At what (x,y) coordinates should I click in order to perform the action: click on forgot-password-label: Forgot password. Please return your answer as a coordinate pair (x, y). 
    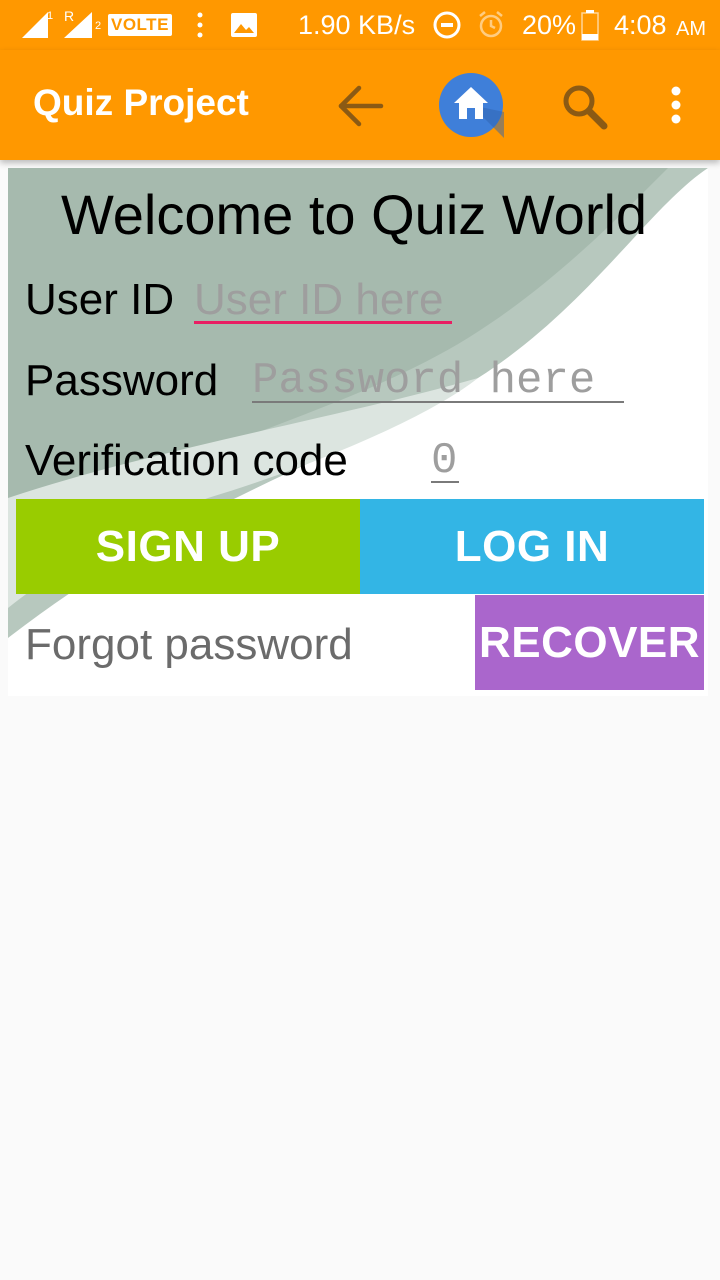
    Looking at the image, I should click on (189, 644).